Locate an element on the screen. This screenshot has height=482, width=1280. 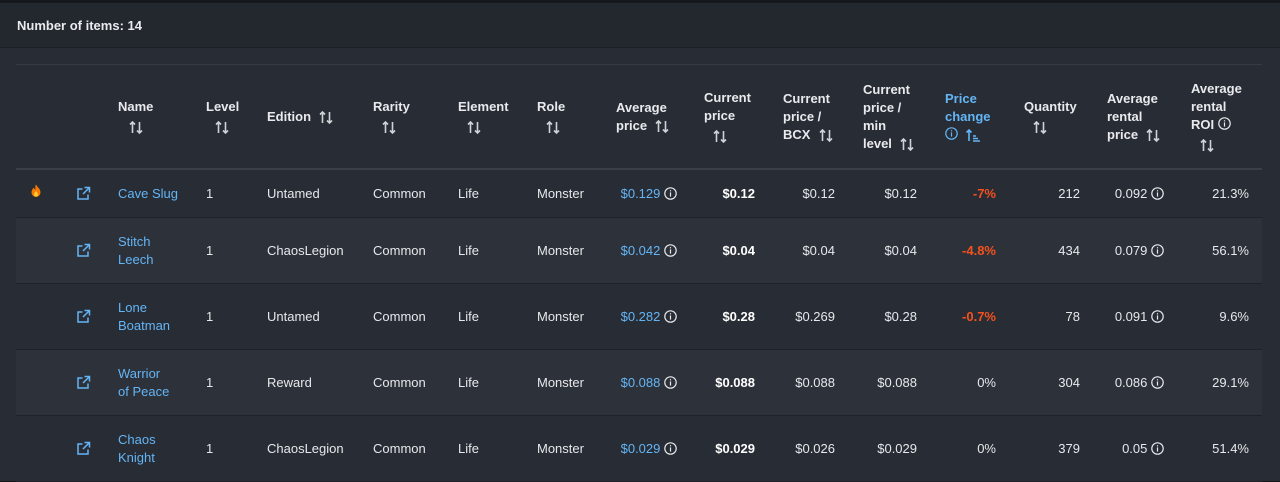
column-header-edition: Edition is located at coordinates (312, 116).